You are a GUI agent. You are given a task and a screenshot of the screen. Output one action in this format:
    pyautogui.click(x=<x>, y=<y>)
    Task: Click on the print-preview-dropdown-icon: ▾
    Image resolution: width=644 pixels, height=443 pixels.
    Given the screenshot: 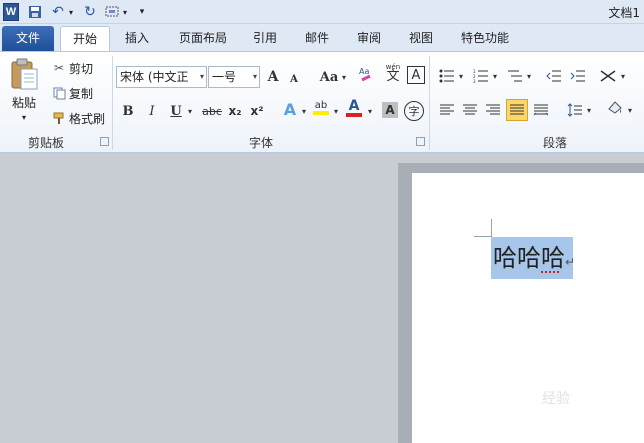 What is the action you would take?
    pyautogui.click(x=125, y=12)
    